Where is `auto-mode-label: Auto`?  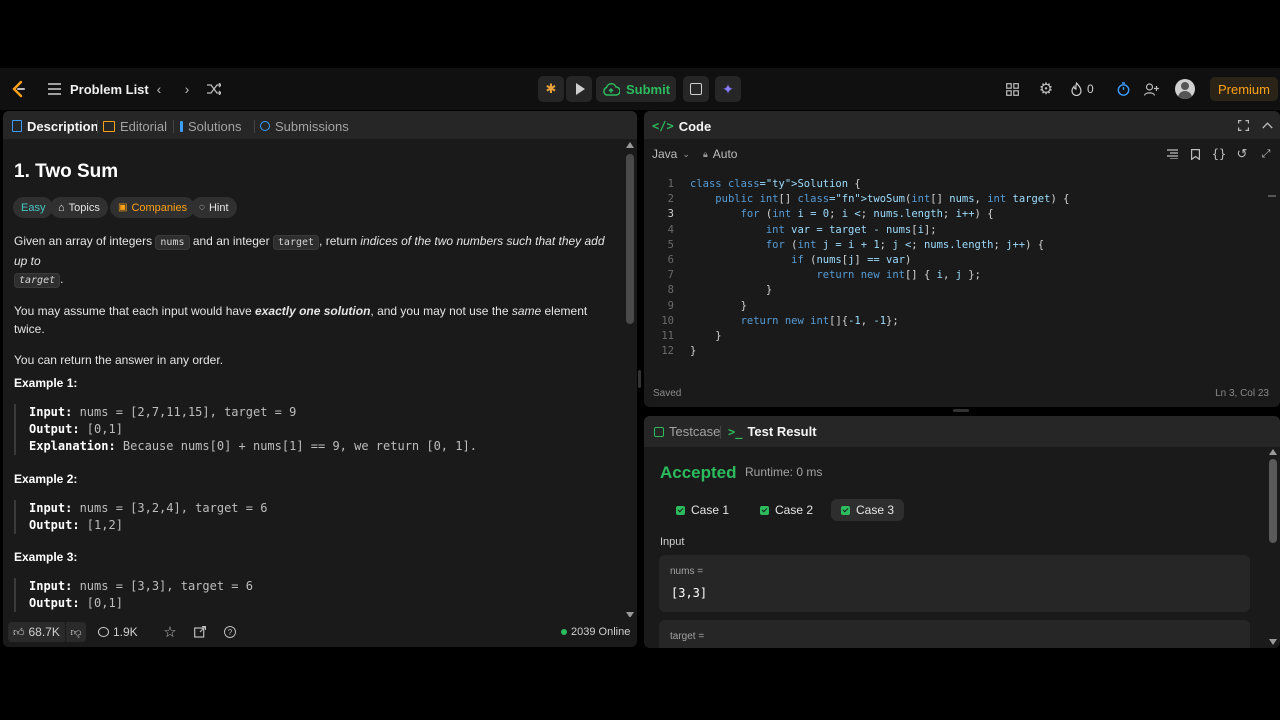 auto-mode-label: Auto is located at coordinates (725, 154).